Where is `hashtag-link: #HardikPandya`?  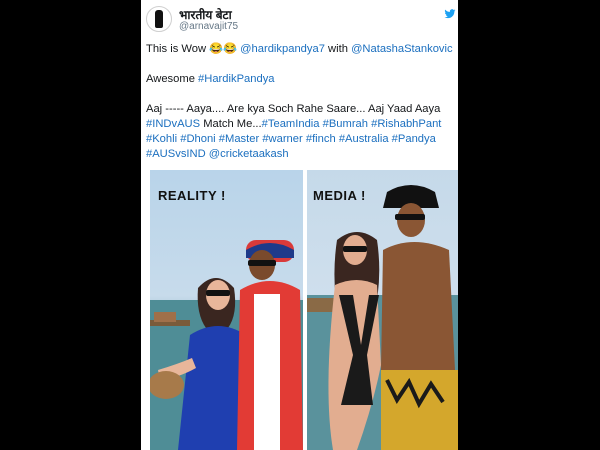 hashtag-link: #HardikPandya is located at coordinates (236, 79).